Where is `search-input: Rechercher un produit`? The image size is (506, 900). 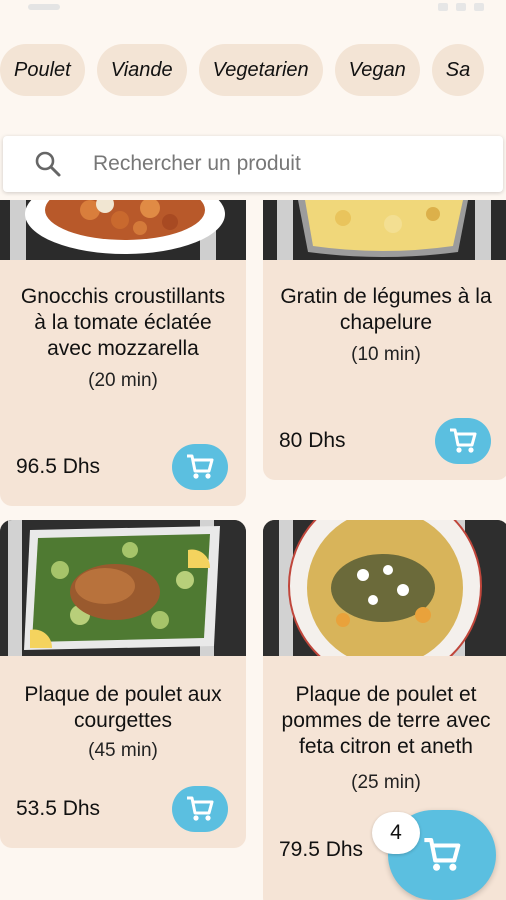 search-input: Rechercher un produit is located at coordinates (197, 164).